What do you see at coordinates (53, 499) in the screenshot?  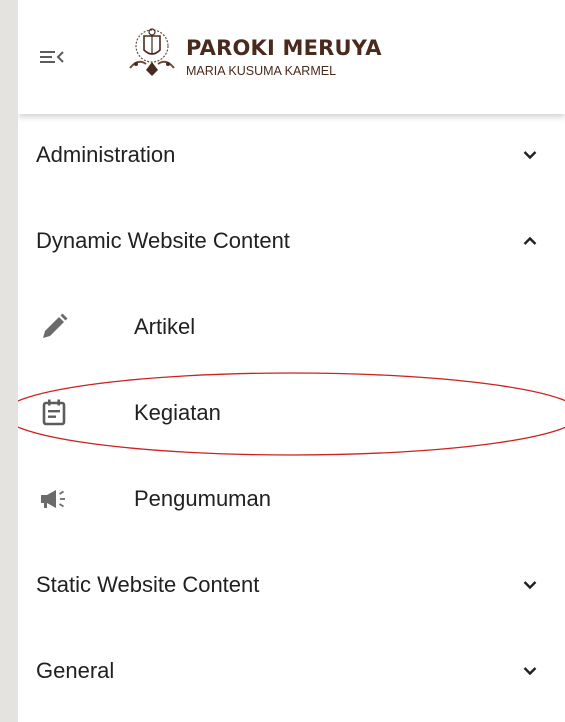 I see `megaphone-icon` at bounding box center [53, 499].